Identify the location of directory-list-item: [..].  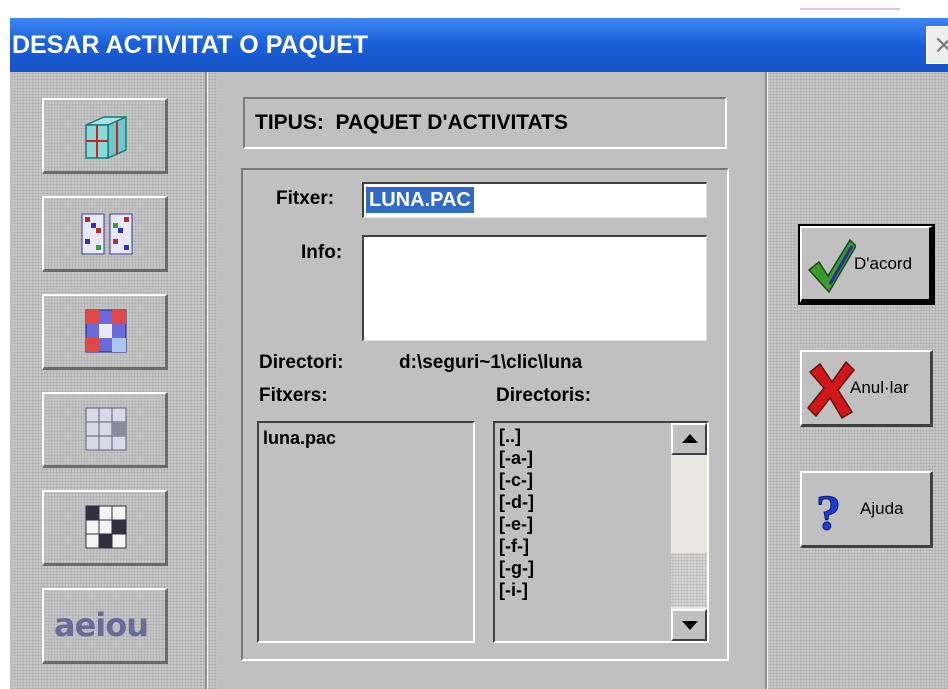
(582, 436).